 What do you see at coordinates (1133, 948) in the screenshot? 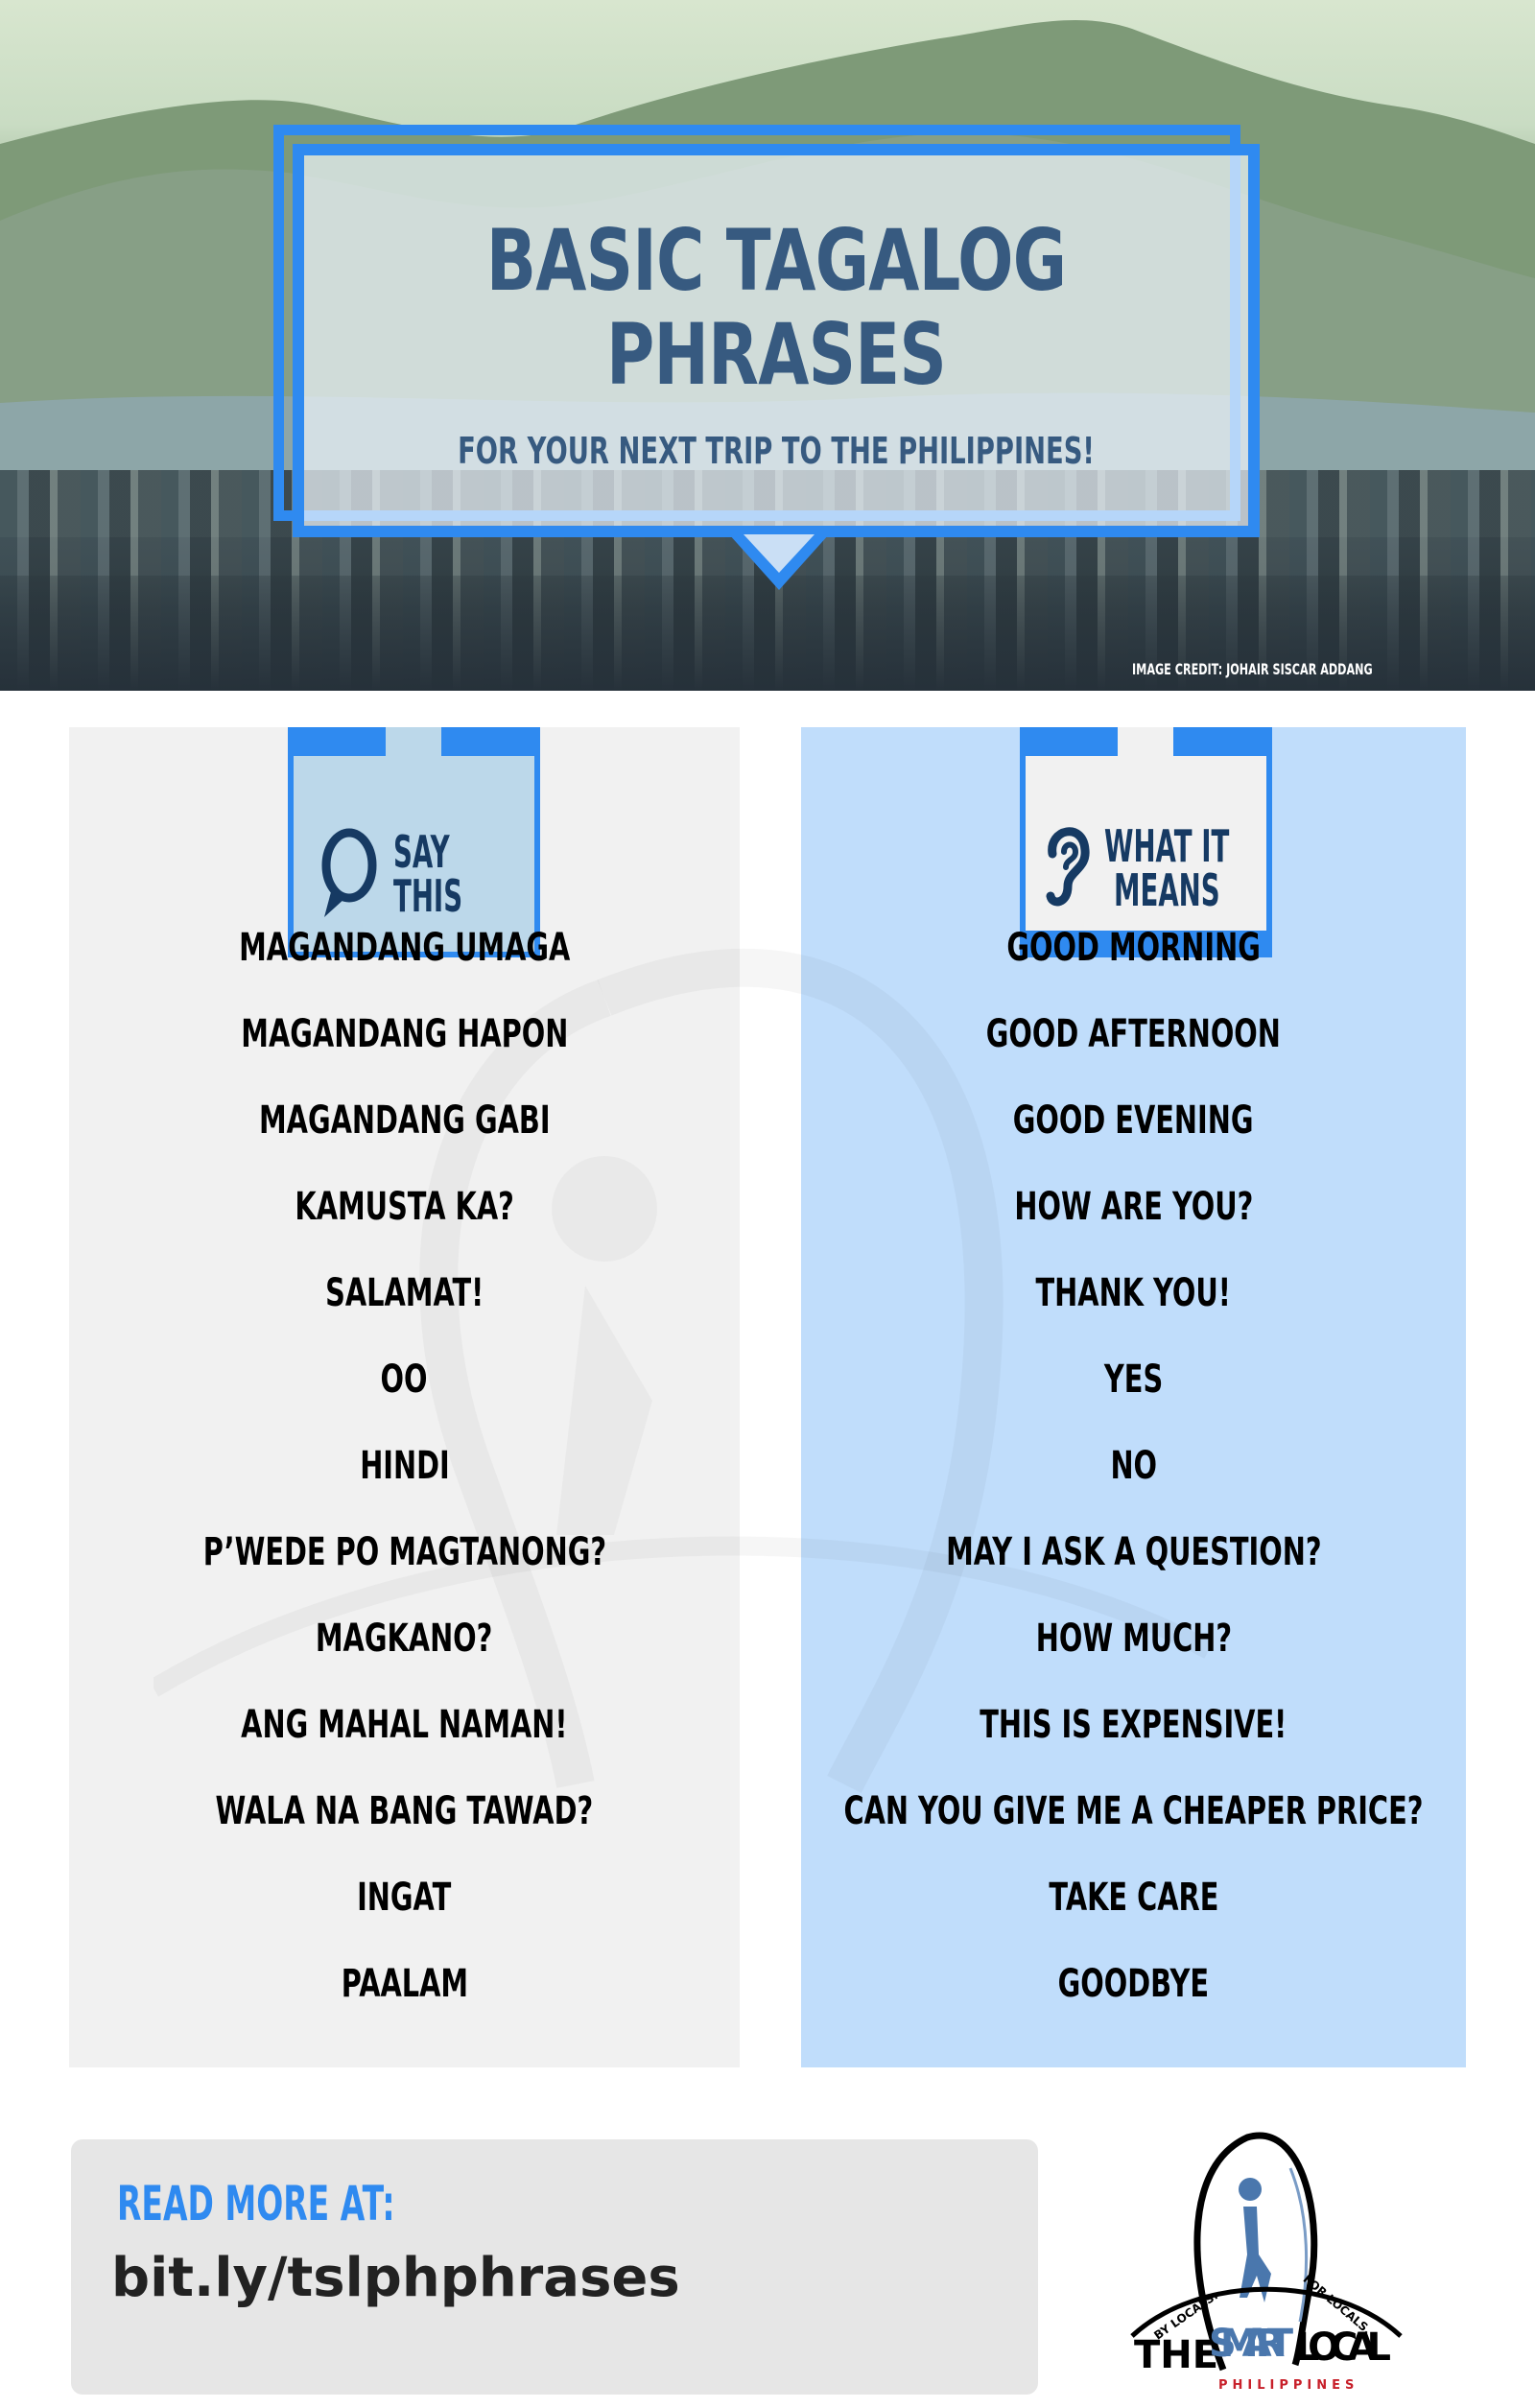
I see `list-item: GOOD MORNING` at bounding box center [1133, 948].